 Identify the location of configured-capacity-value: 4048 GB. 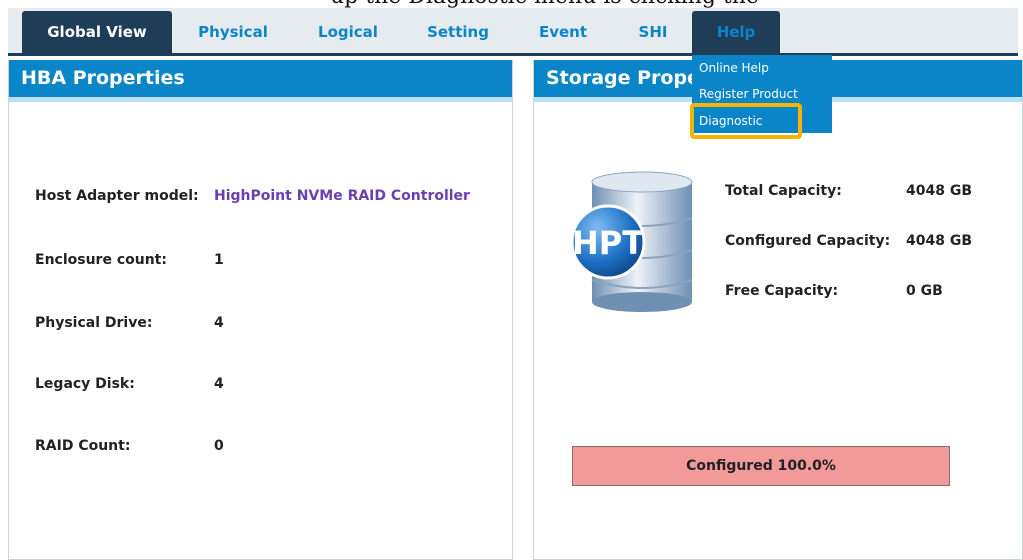
(939, 241).